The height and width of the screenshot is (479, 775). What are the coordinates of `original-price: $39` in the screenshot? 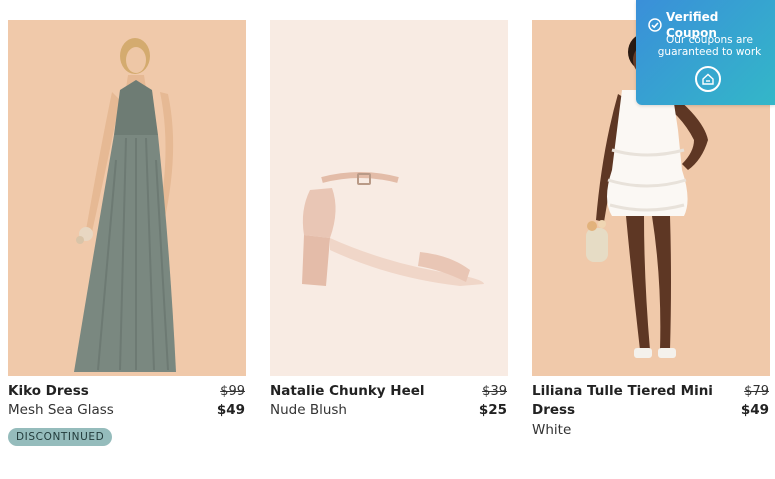 It's located at (494, 391).